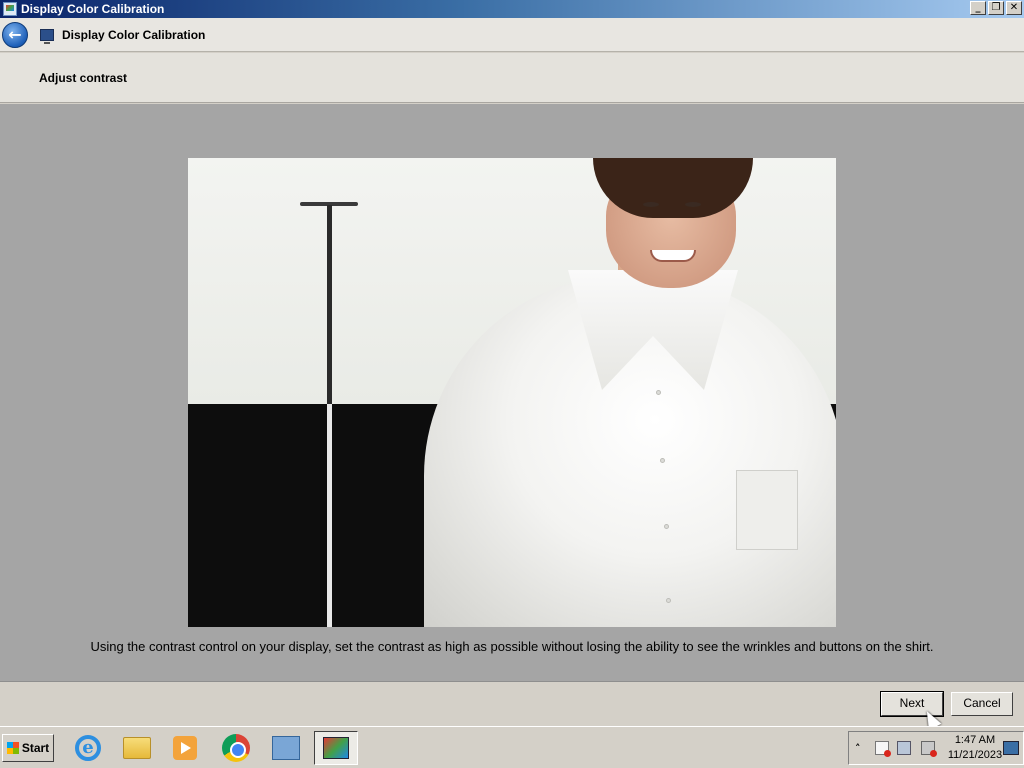 The height and width of the screenshot is (768, 1024). Describe the element at coordinates (975, 740) in the screenshot. I see `clock-time: 1:47 AM` at that location.